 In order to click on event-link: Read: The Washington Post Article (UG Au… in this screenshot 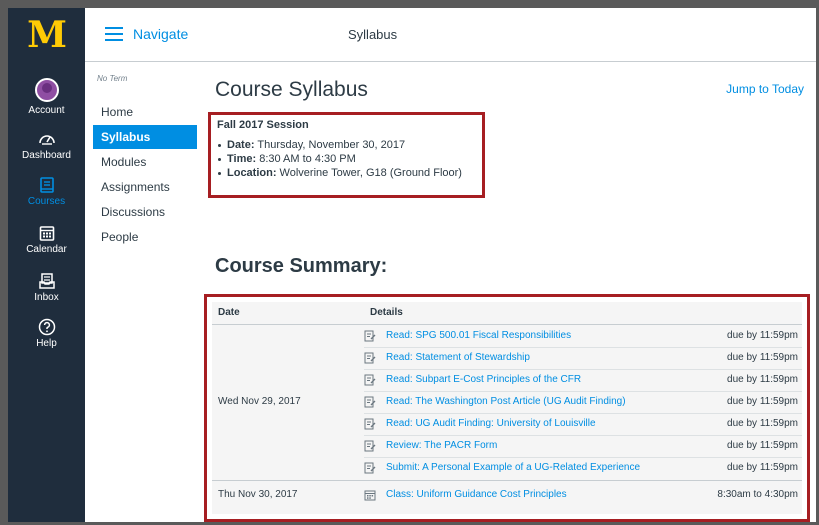, I will do `click(506, 402)`.